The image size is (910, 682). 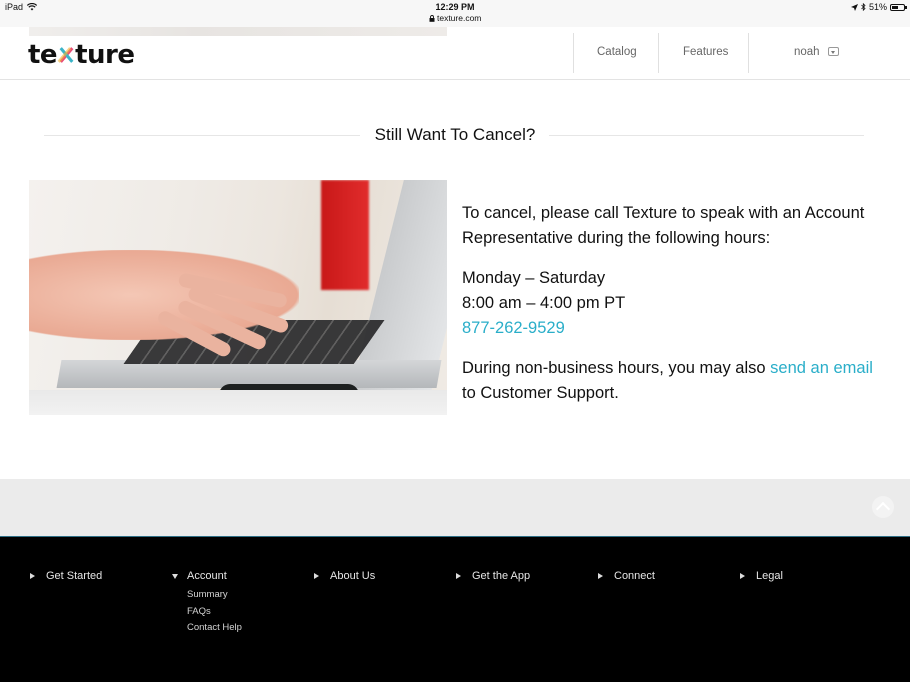 What do you see at coordinates (807, 52) in the screenshot?
I see `user-name: noah` at bounding box center [807, 52].